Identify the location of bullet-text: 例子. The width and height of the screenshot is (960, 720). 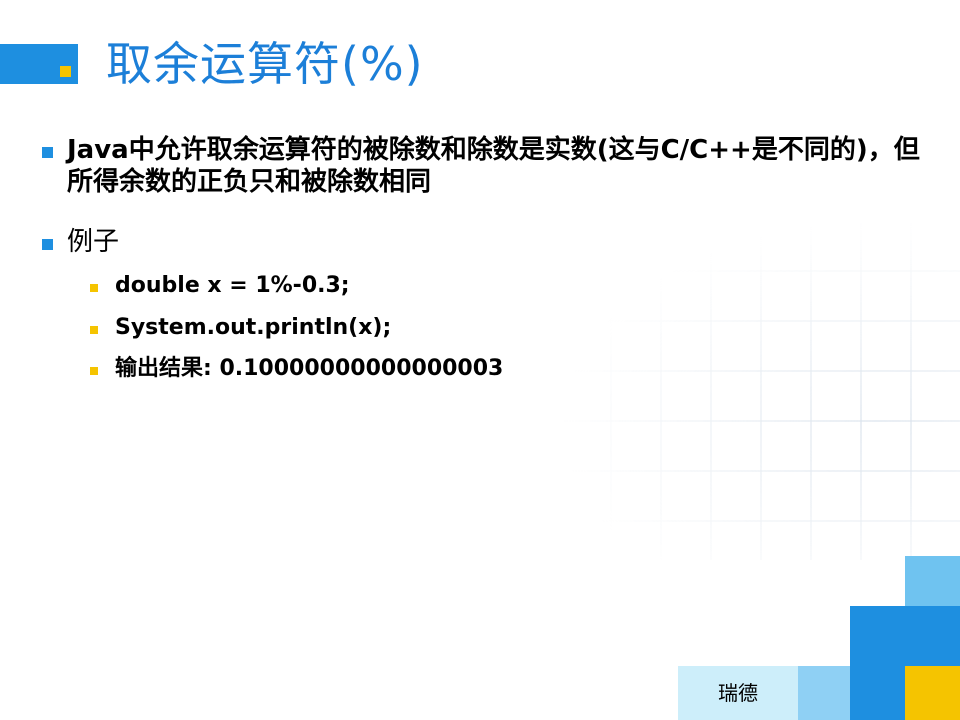
(93, 242).